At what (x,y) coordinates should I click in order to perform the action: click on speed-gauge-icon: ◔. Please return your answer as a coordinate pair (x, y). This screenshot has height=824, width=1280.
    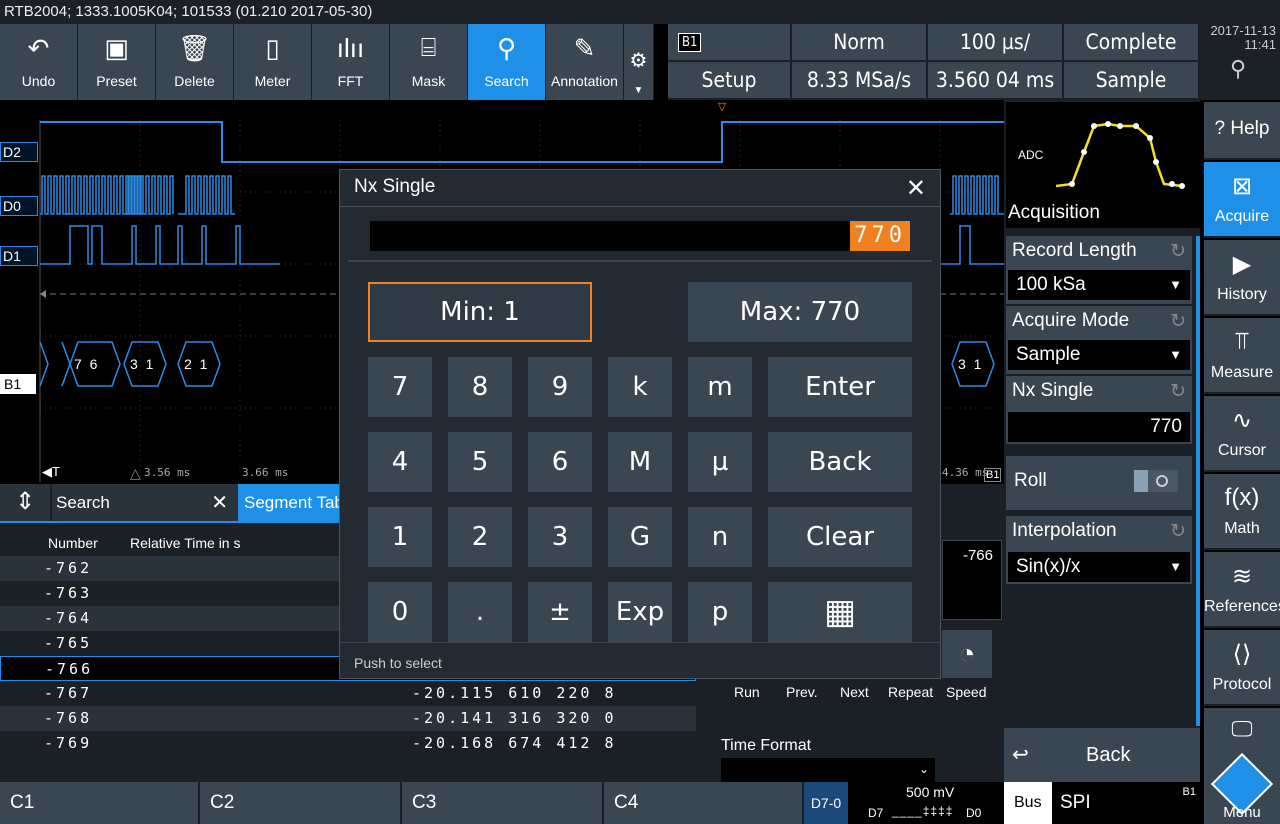
    Looking at the image, I should click on (967, 654).